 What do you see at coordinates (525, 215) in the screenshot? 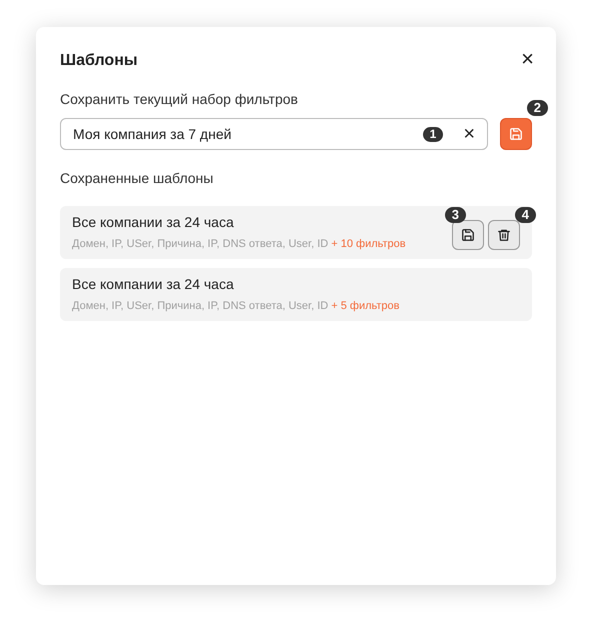
I see `number-badge: 4` at bounding box center [525, 215].